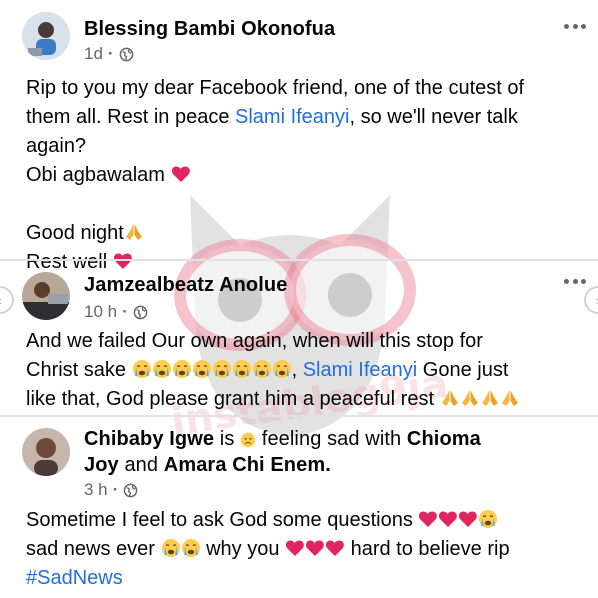 The height and width of the screenshot is (598, 598). What do you see at coordinates (111, 490) in the screenshot?
I see `post-meta: 3 h ·` at bounding box center [111, 490].